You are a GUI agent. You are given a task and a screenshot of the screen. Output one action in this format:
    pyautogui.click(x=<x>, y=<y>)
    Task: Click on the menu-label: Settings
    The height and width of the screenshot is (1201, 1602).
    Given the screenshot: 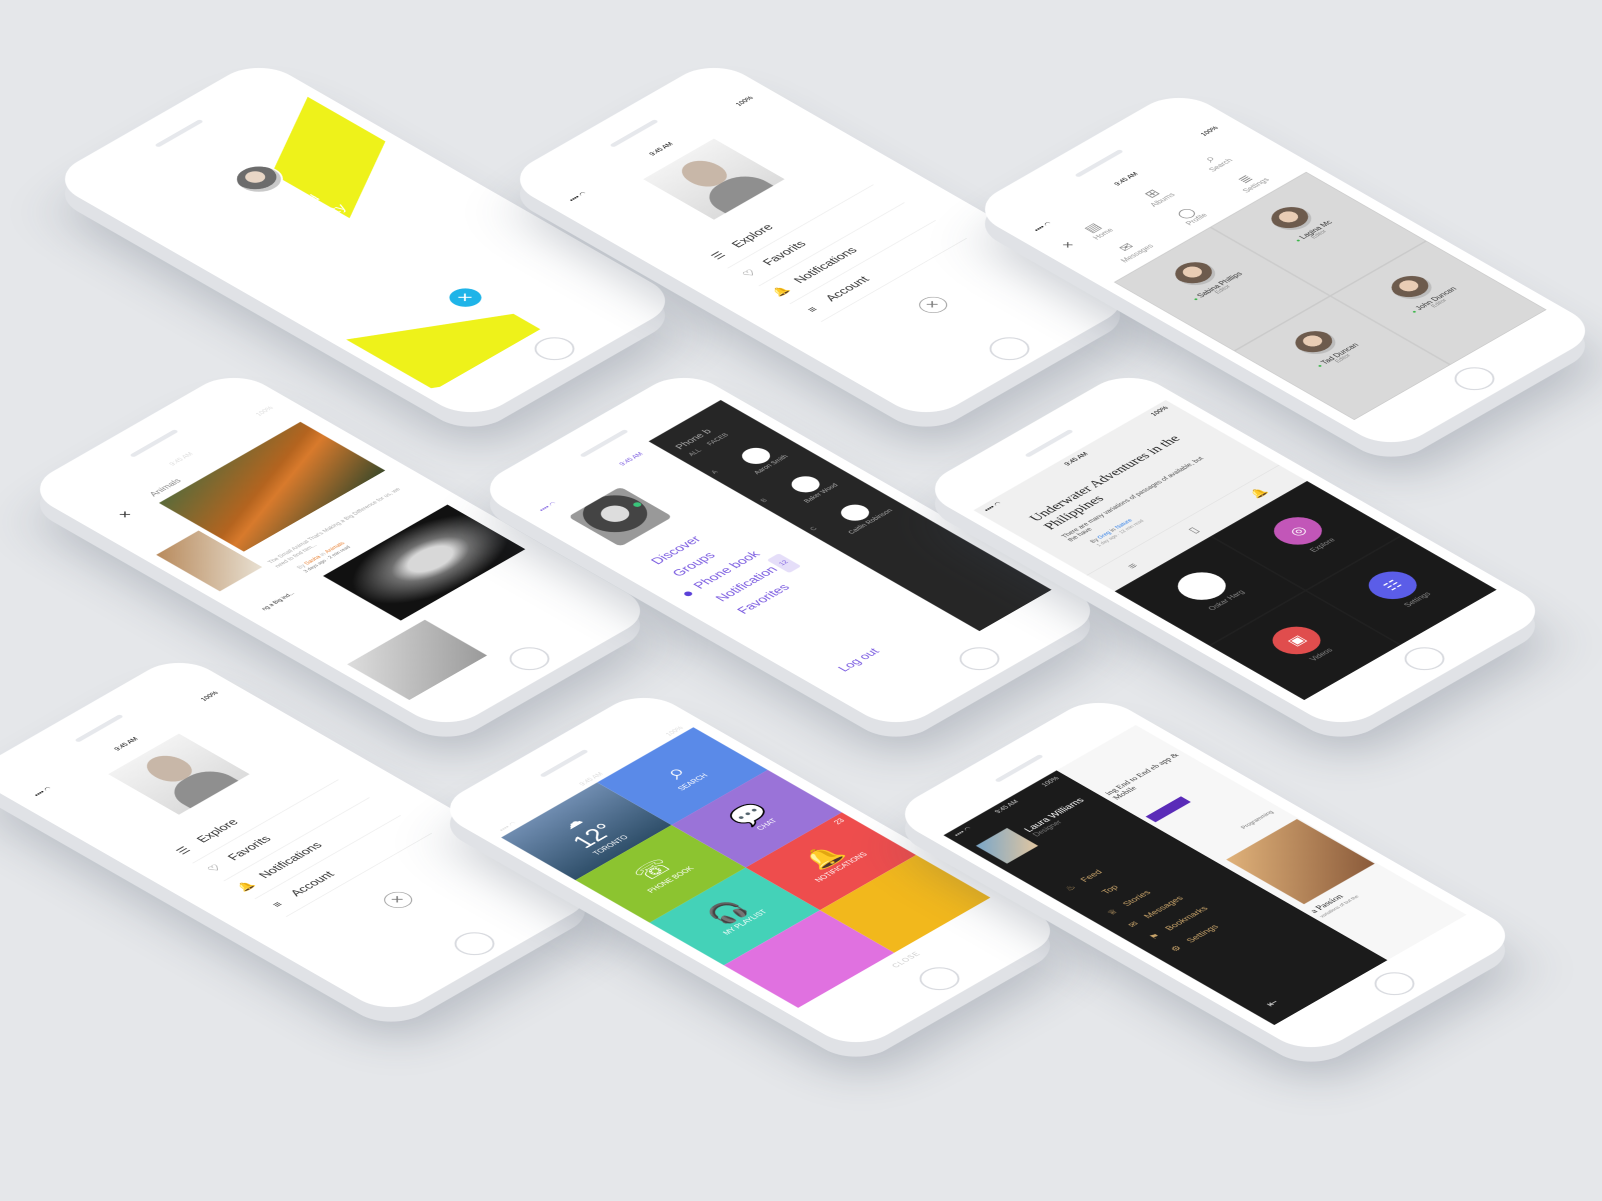 What is the action you would take?
    pyautogui.click(x=1203, y=934)
    